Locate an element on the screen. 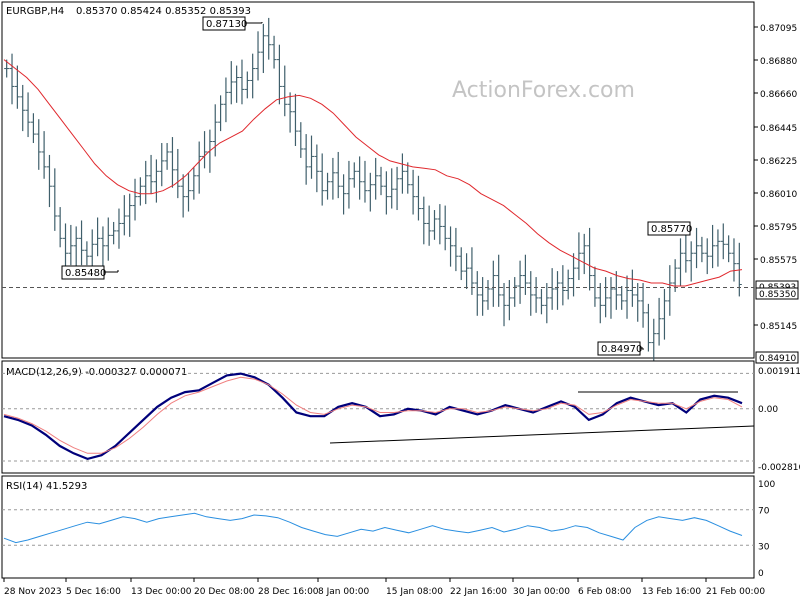 This screenshot has width=800, height=604. annotation-label: 0.84970 is located at coordinates (621, 349).